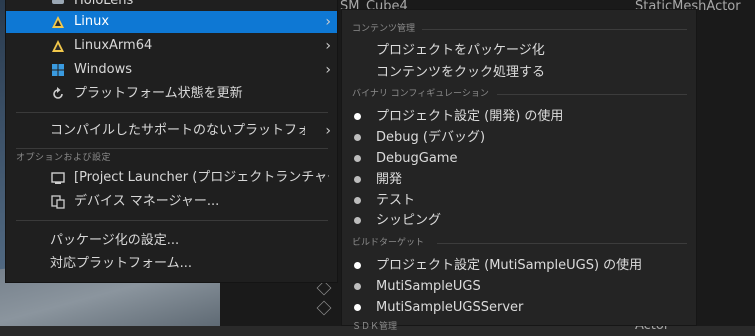  I want to click on refresh-platform-status-item: プラットフォーム状態を更新, so click(171, 94).